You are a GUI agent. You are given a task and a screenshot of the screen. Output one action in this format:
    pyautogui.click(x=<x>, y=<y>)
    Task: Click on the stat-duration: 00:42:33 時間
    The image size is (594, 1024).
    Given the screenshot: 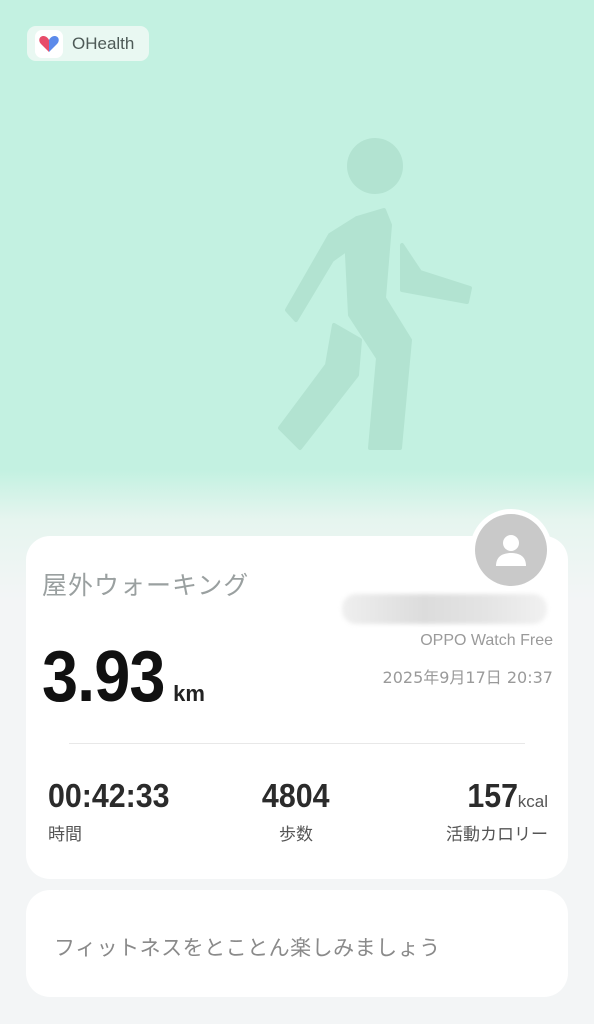 What is the action you would take?
    pyautogui.click(x=114, y=810)
    